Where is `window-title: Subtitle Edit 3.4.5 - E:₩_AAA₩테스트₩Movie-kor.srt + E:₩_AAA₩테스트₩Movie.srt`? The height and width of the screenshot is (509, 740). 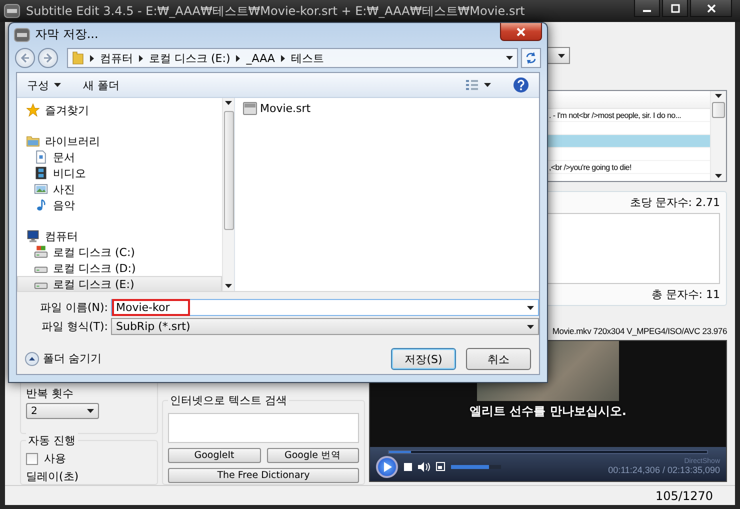
window-title: Subtitle Edit 3.4.5 - E:₩_AAA₩테스트₩Movie-kor.srt + E:₩_AAA₩테스트₩Movie.srt is located at coordinates (276, 11).